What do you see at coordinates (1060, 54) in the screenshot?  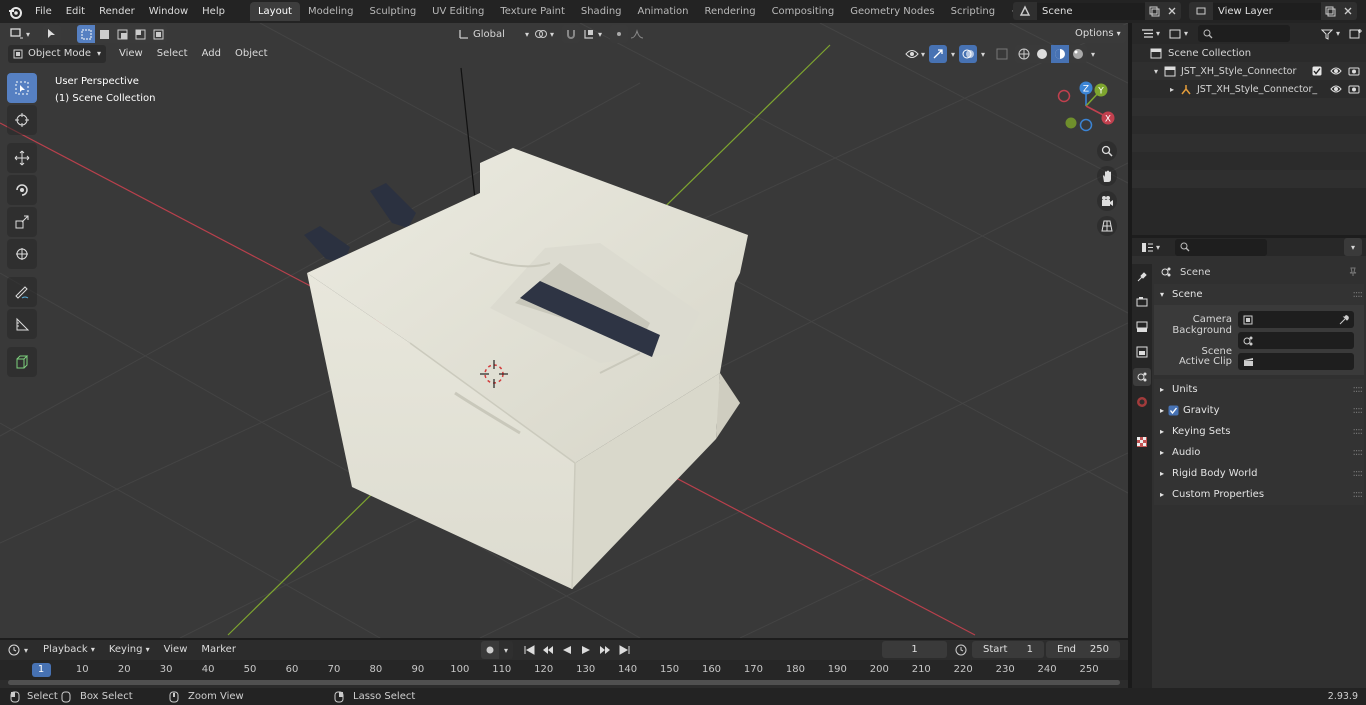 I see `material-preview-icon` at bounding box center [1060, 54].